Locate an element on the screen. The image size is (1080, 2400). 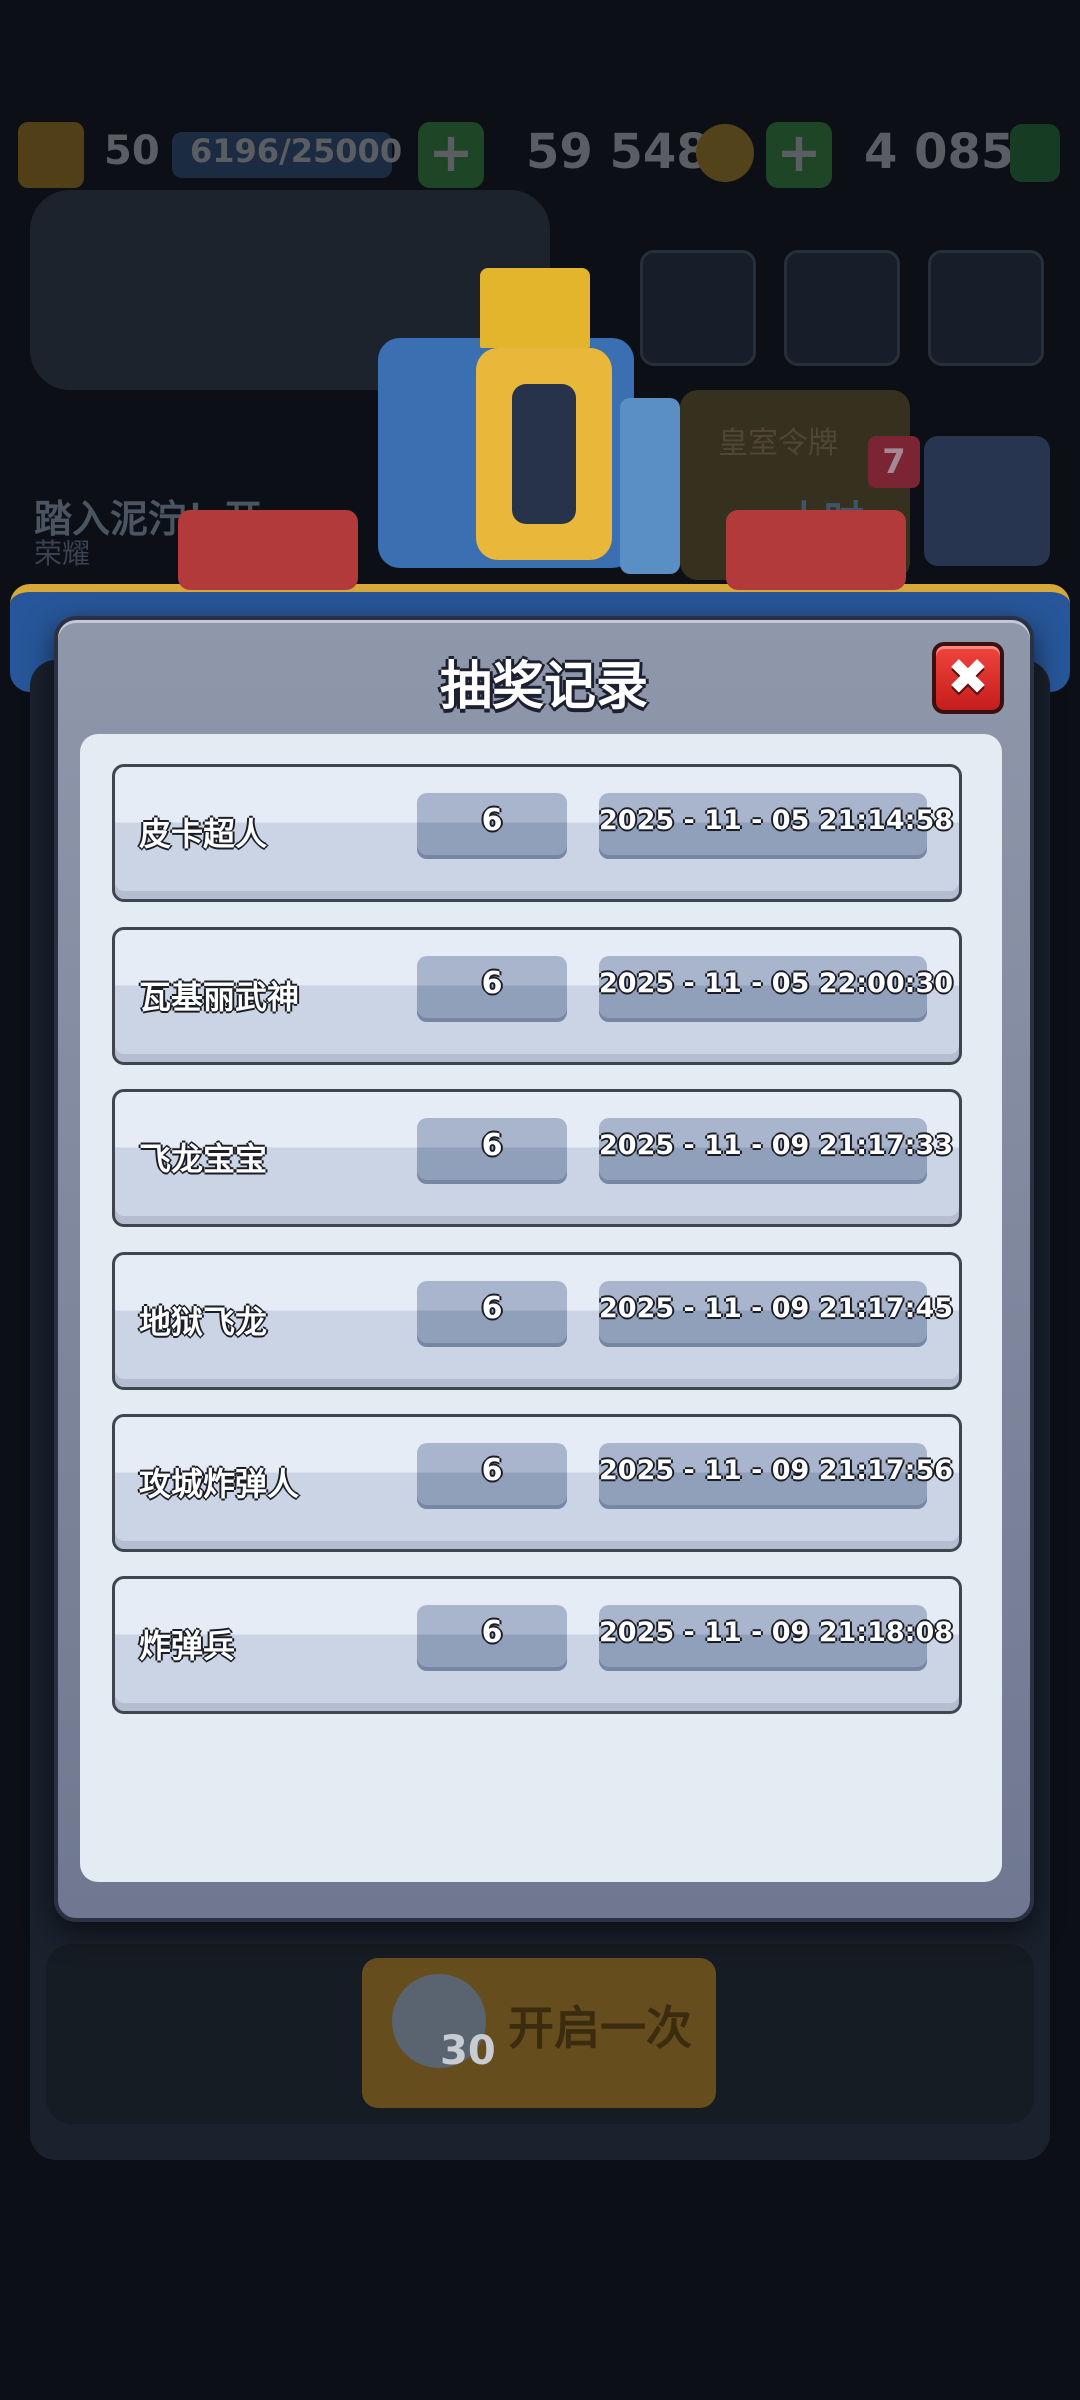
league-shield-icon is located at coordinates (987, 501).